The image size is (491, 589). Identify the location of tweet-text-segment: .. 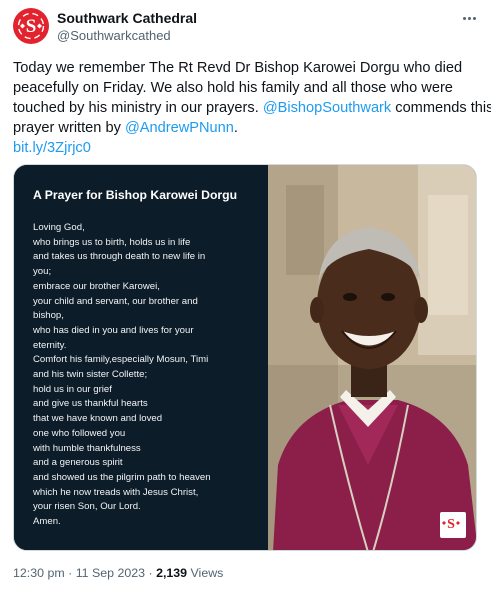
(235, 128).